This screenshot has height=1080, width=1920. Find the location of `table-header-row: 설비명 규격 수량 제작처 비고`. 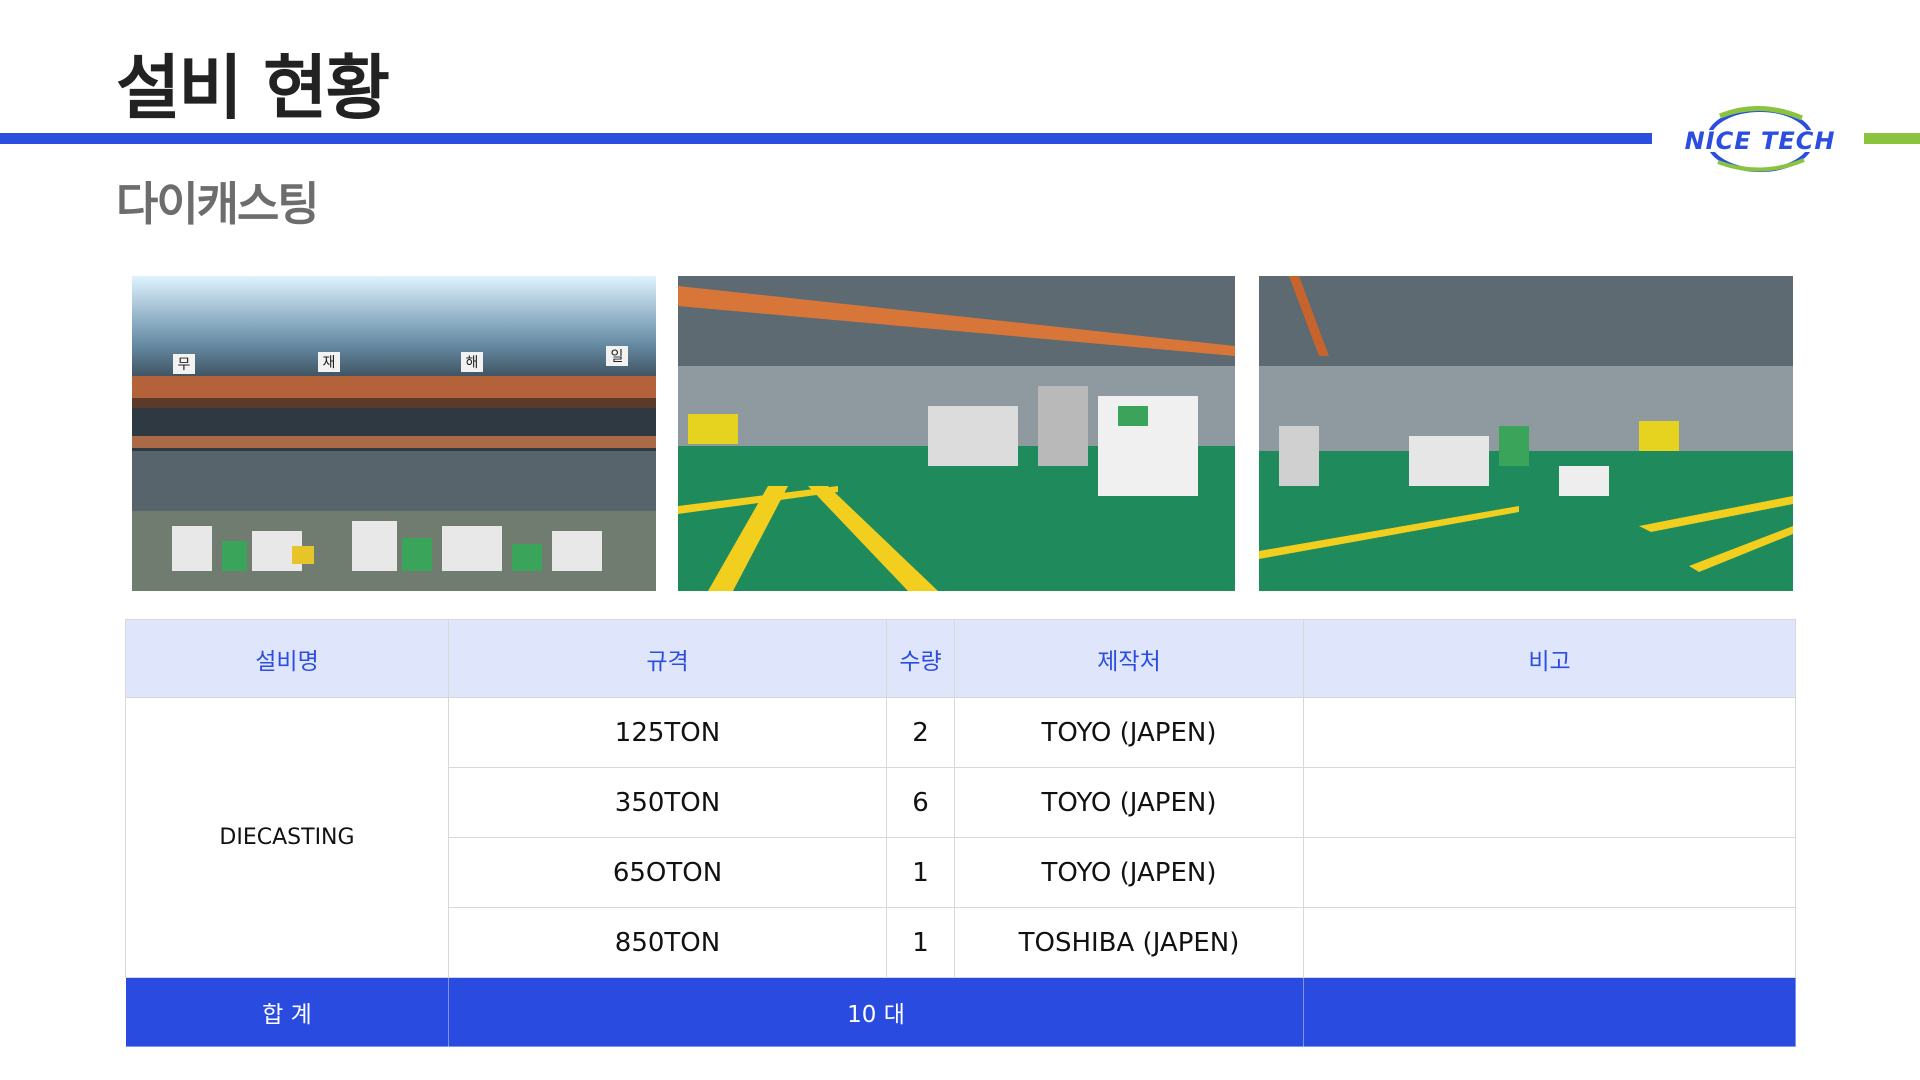

table-header-row: 설비명 규격 수량 제작처 비고 is located at coordinates (960, 658).